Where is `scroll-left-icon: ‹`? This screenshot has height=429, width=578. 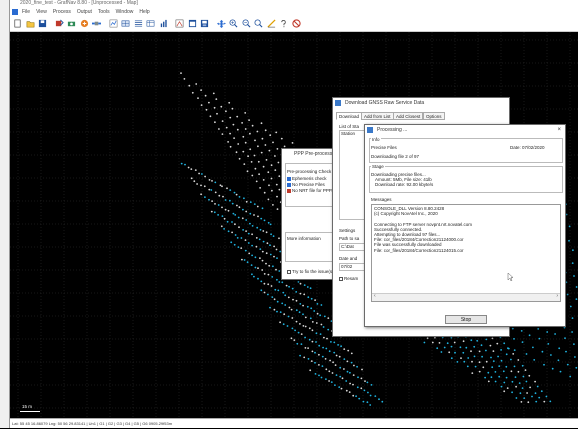 scroll-left-icon: ‹ is located at coordinates (375, 296).